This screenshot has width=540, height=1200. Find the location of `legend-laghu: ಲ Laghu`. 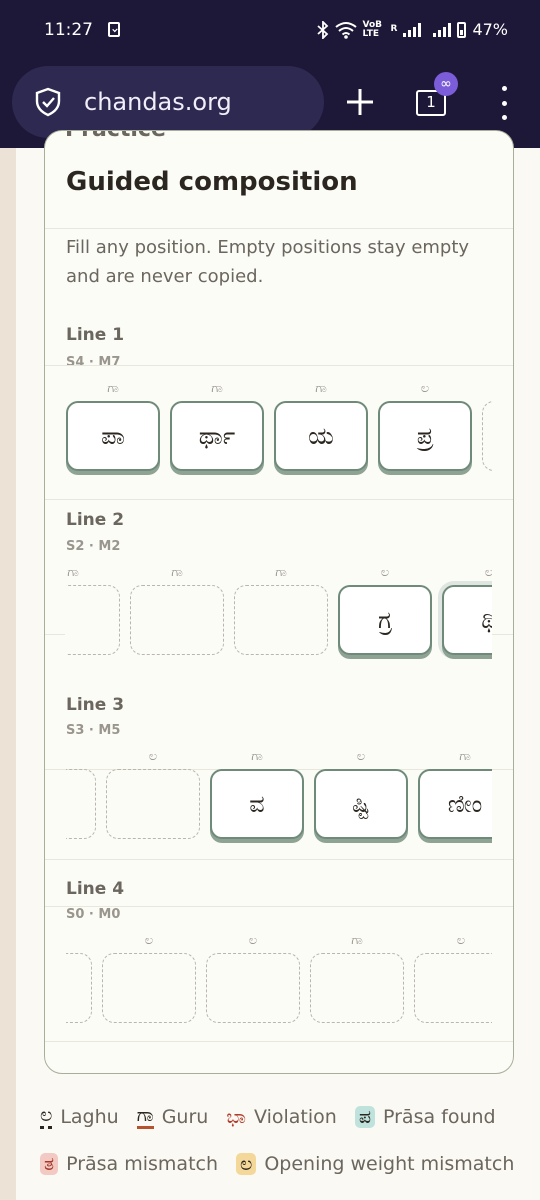

legend-laghu: ಲ Laghu is located at coordinates (79, 1116).